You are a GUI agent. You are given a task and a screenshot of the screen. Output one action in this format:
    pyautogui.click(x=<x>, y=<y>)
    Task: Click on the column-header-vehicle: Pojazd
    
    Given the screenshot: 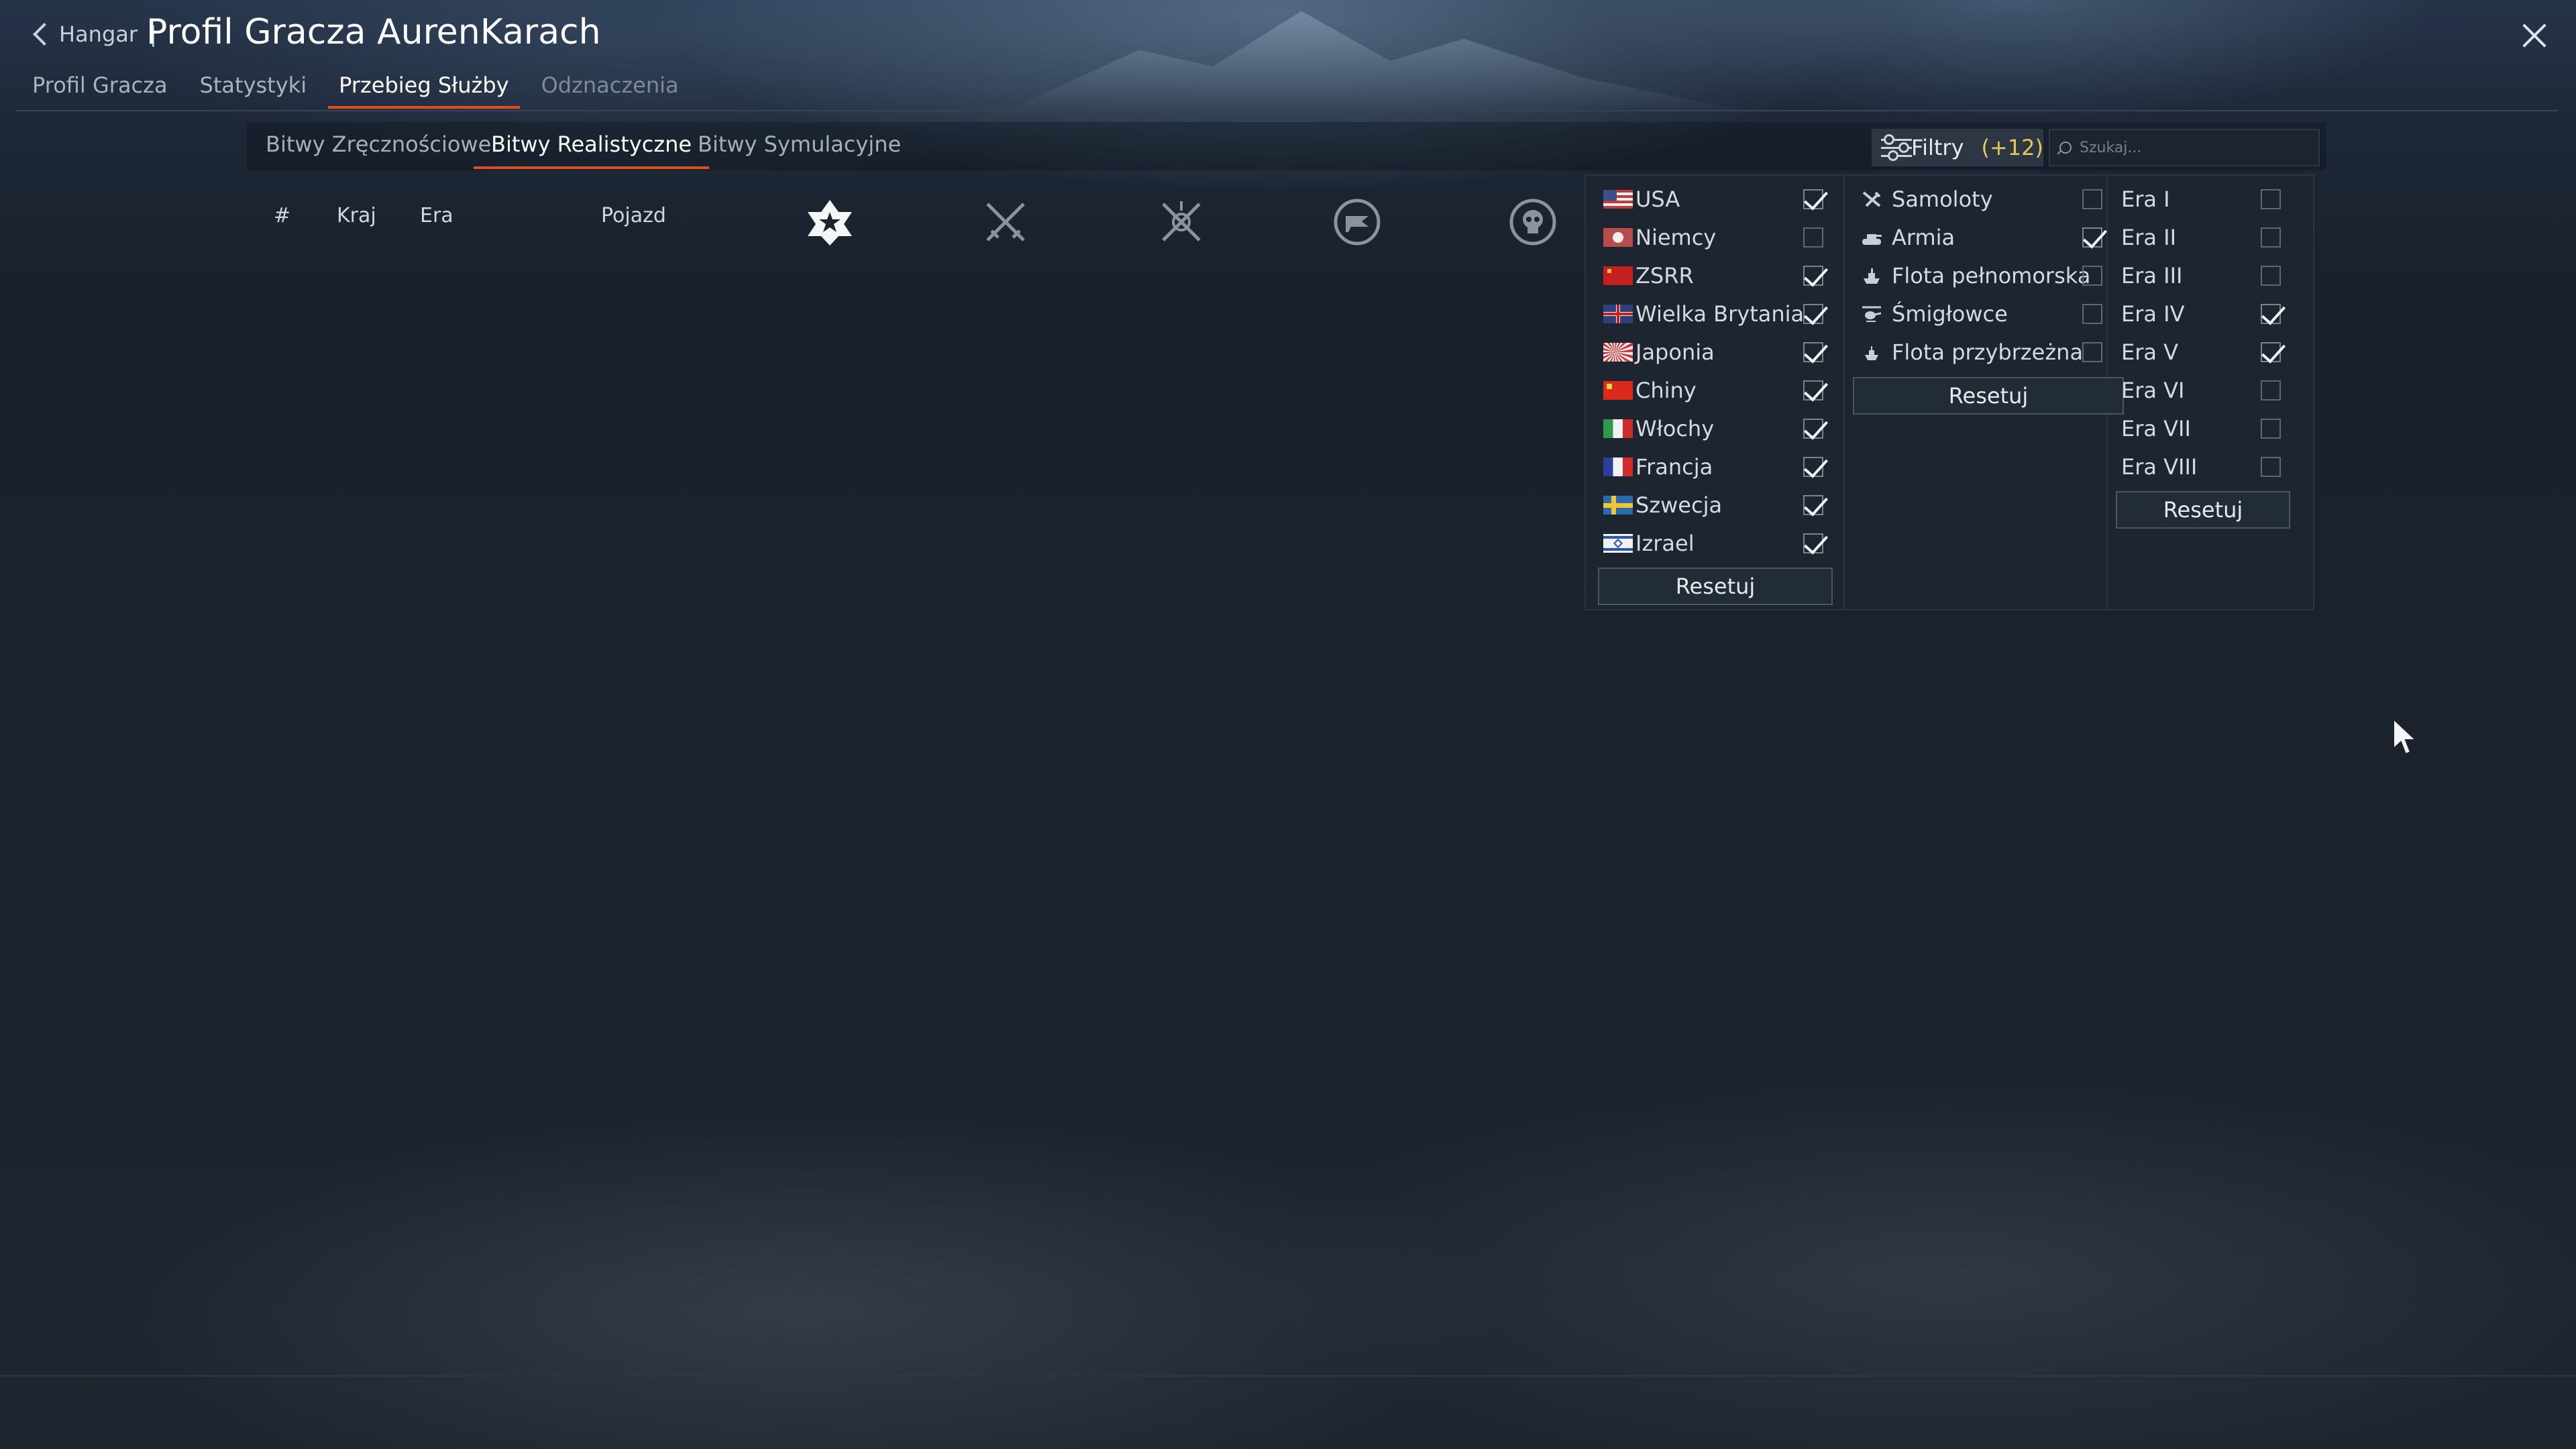 What is the action you would take?
    pyautogui.click(x=633, y=215)
    